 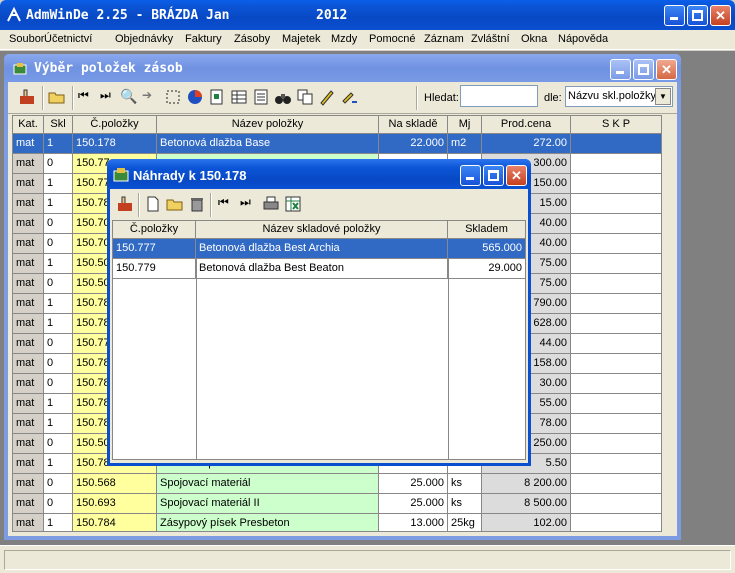 What do you see at coordinates (327, 97) in the screenshot?
I see `pen-icon` at bounding box center [327, 97].